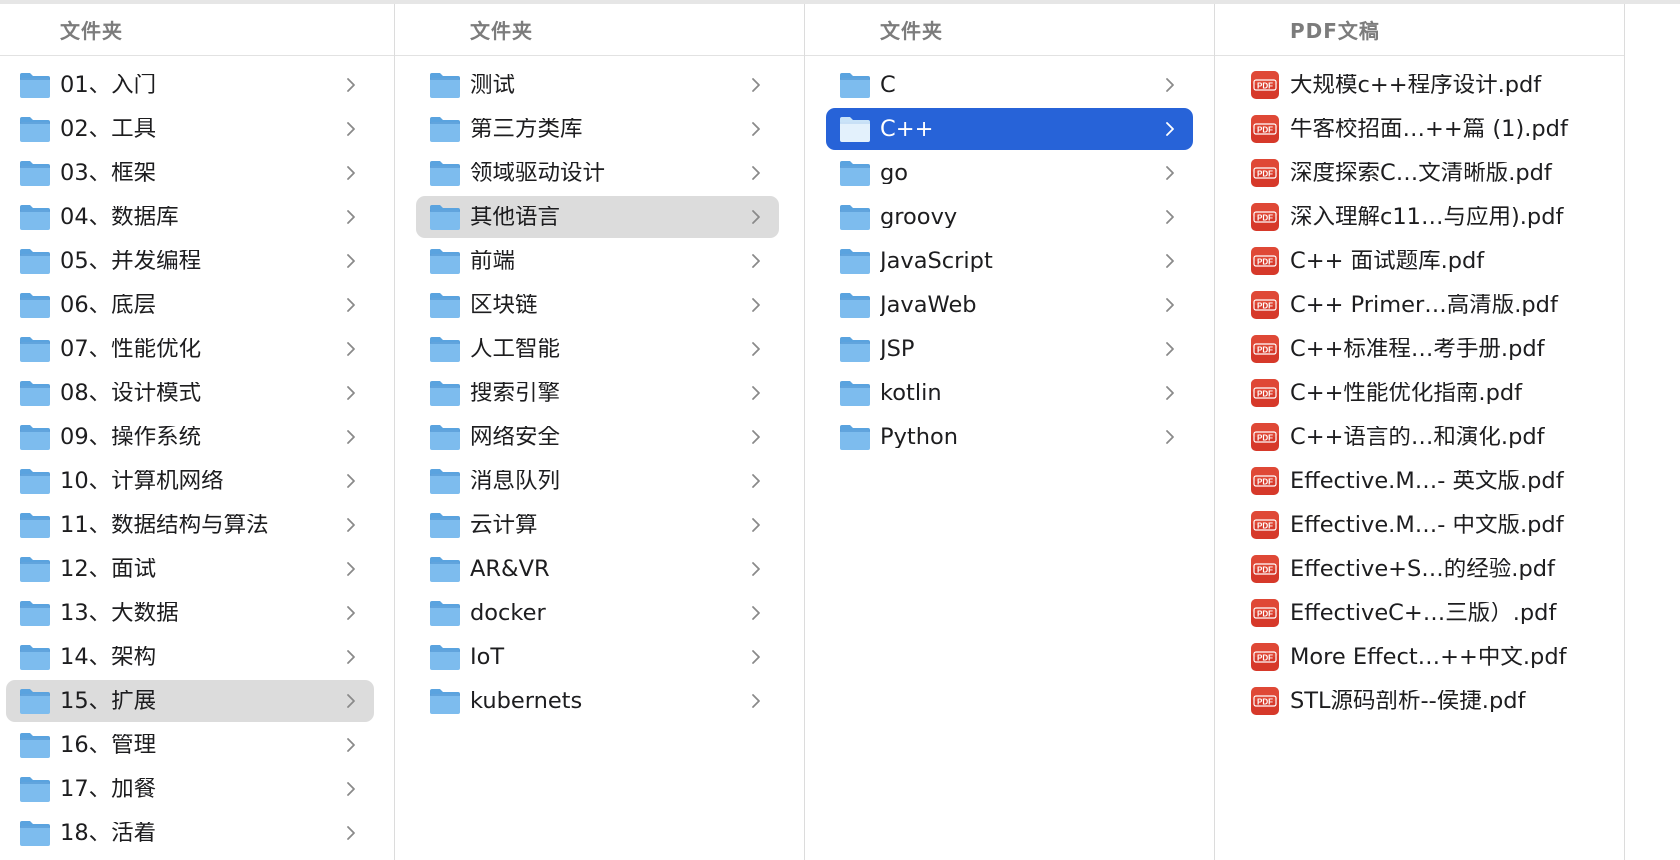 This screenshot has width=1680, height=860. What do you see at coordinates (1009, 85) in the screenshot?
I see `folder-row: C` at bounding box center [1009, 85].